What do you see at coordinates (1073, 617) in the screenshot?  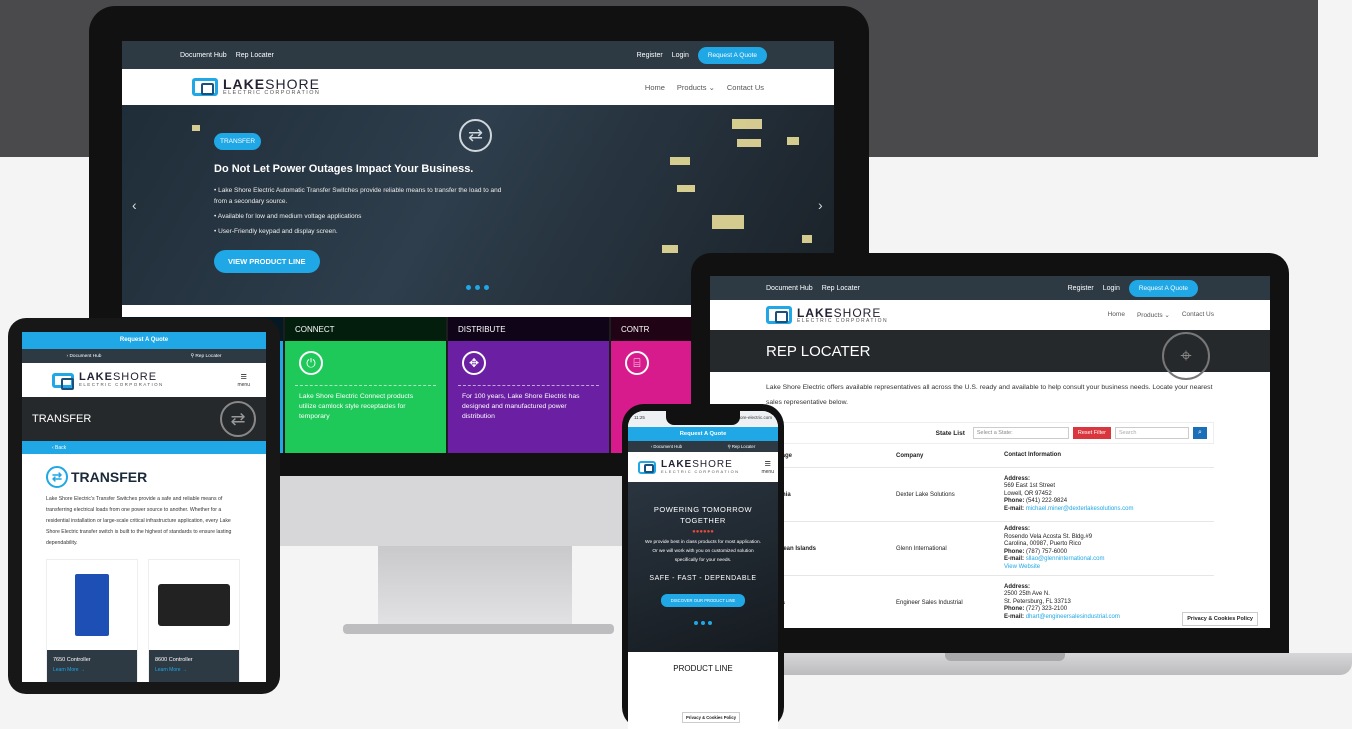 I see `email-link: dhart@engineersalesindustrial.com` at bounding box center [1073, 617].